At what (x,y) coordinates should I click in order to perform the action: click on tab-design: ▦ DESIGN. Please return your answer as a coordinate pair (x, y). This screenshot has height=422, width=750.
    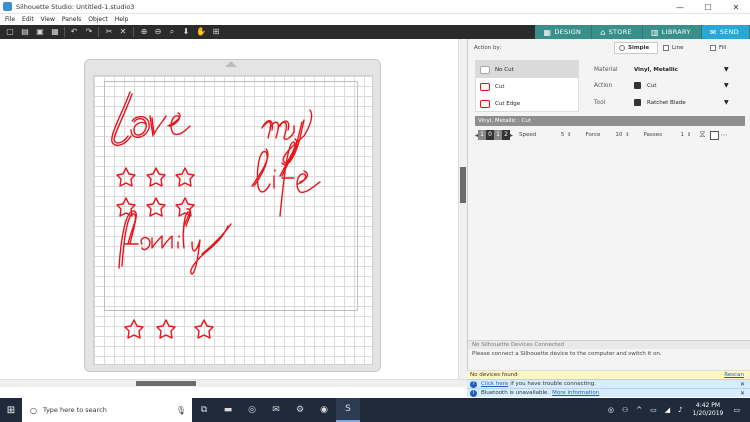
    Looking at the image, I should click on (564, 32).